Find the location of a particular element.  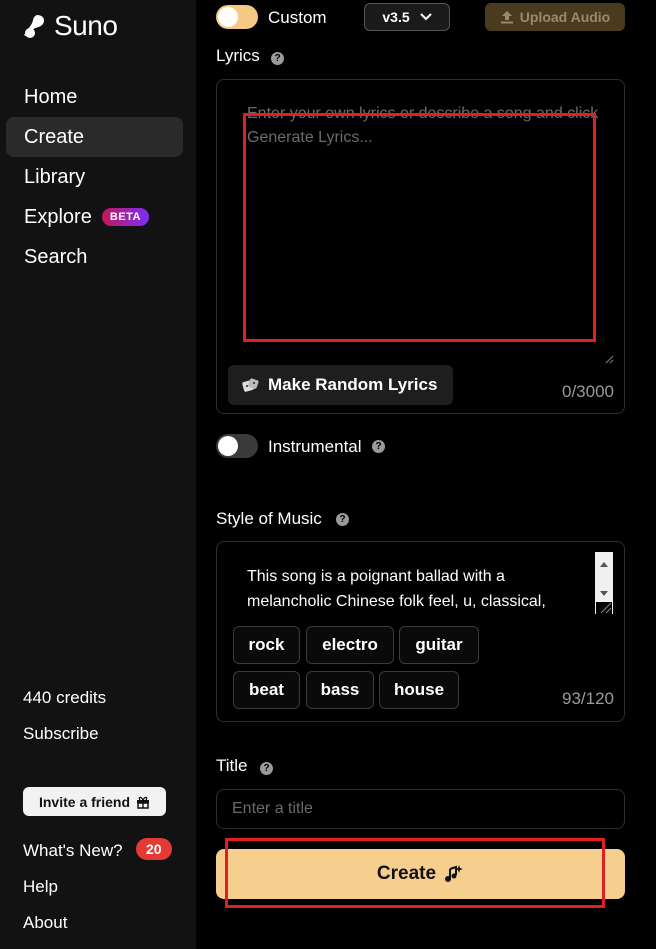

nav-home-label: Home is located at coordinates (51, 96).